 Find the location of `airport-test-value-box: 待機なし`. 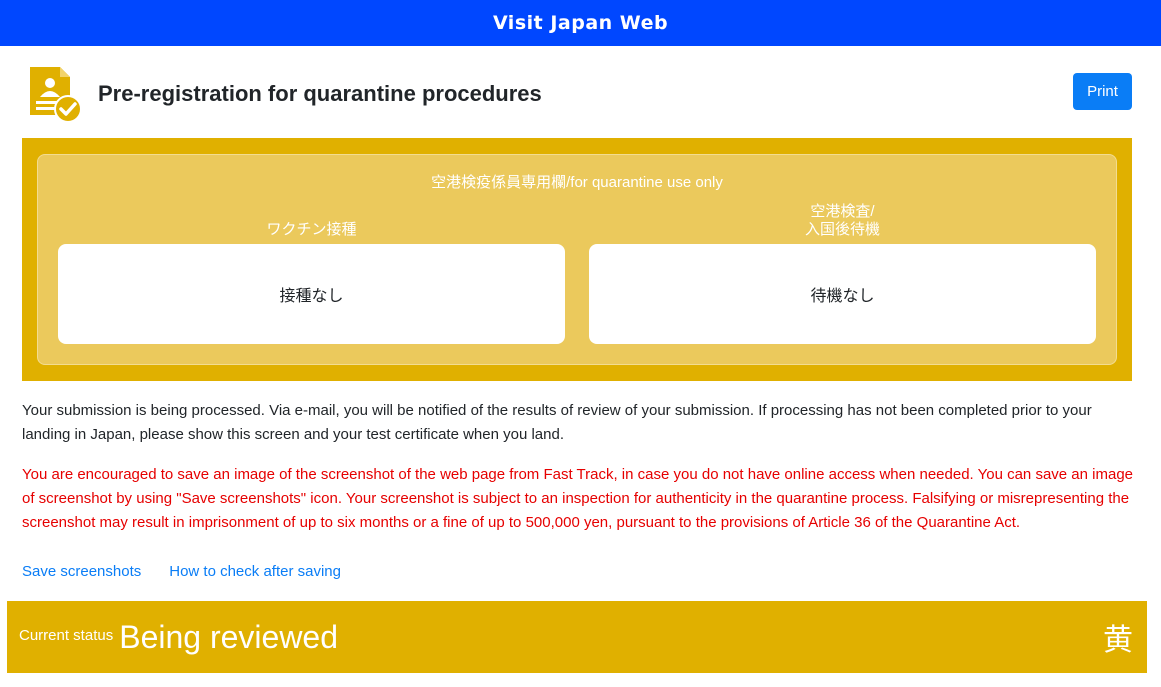

airport-test-value-box: 待機なし is located at coordinates (842, 294).